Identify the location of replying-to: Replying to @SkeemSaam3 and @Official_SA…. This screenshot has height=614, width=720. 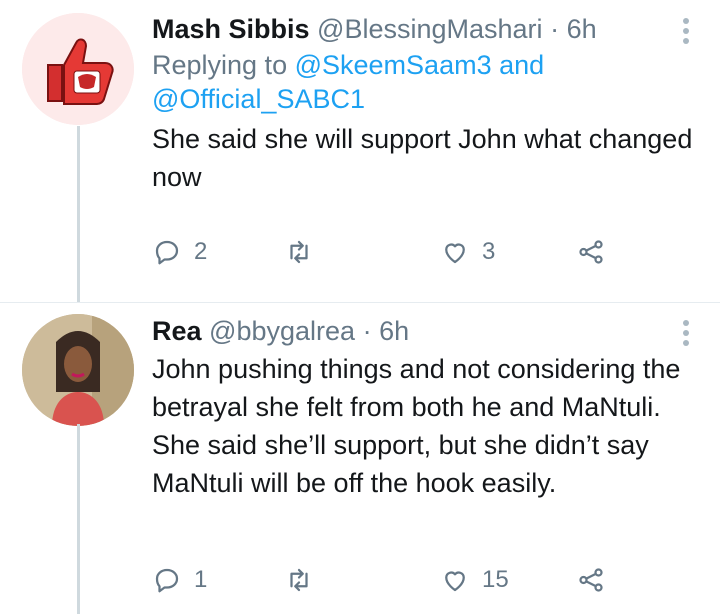
(424, 82).